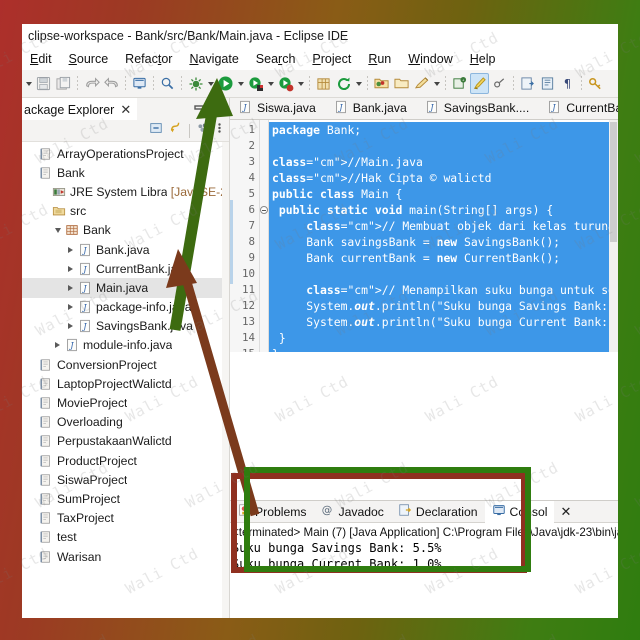 The height and width of the screenshot is (640, 640). Describe the element at coordinates (371, 108) in the screenshot. I see `editor-tab-bank-java: J Bank.java` at that location.